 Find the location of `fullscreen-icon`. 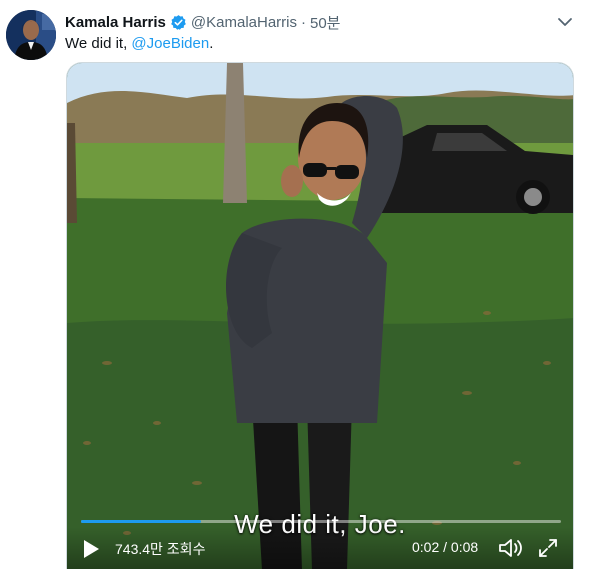

fullscreen-icon is located at coordinates (548, 548).